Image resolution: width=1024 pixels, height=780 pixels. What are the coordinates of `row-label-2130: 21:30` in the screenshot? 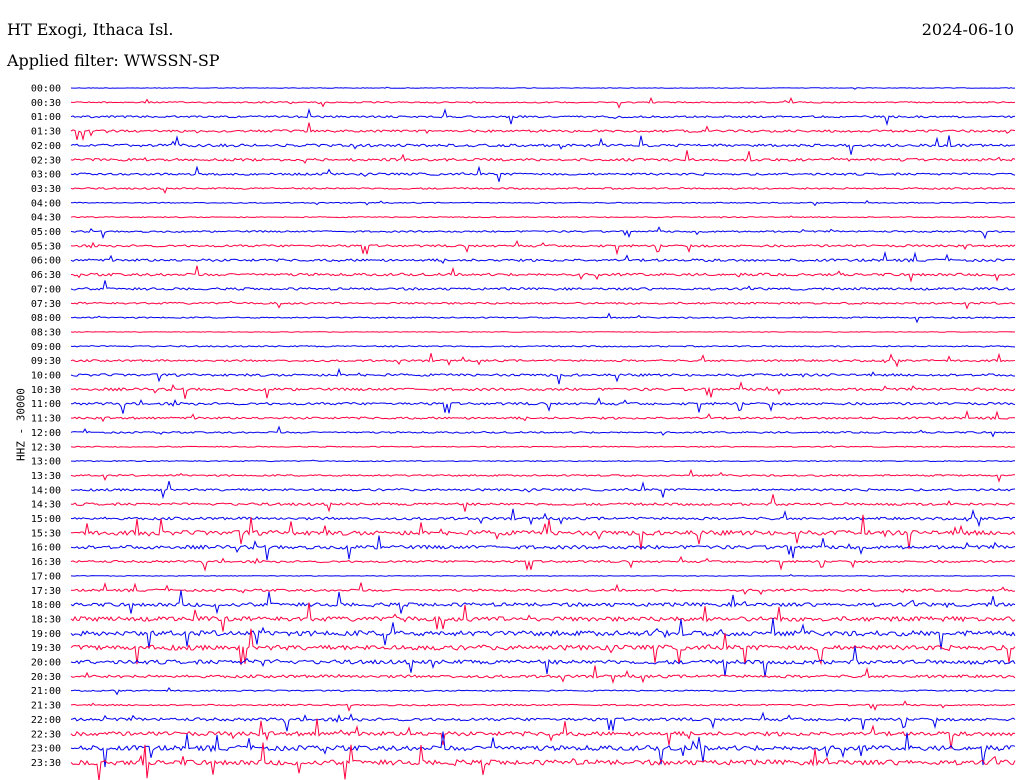 It's located at (46, 706).